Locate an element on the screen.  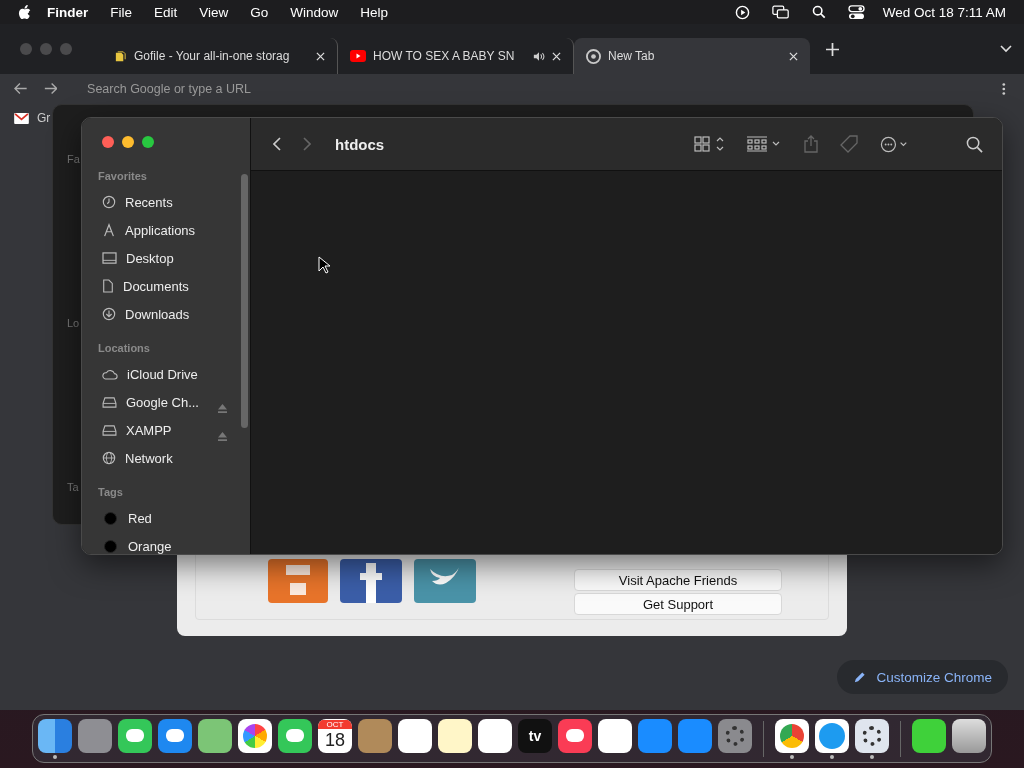
close-button is located at coordinates (108, 142).